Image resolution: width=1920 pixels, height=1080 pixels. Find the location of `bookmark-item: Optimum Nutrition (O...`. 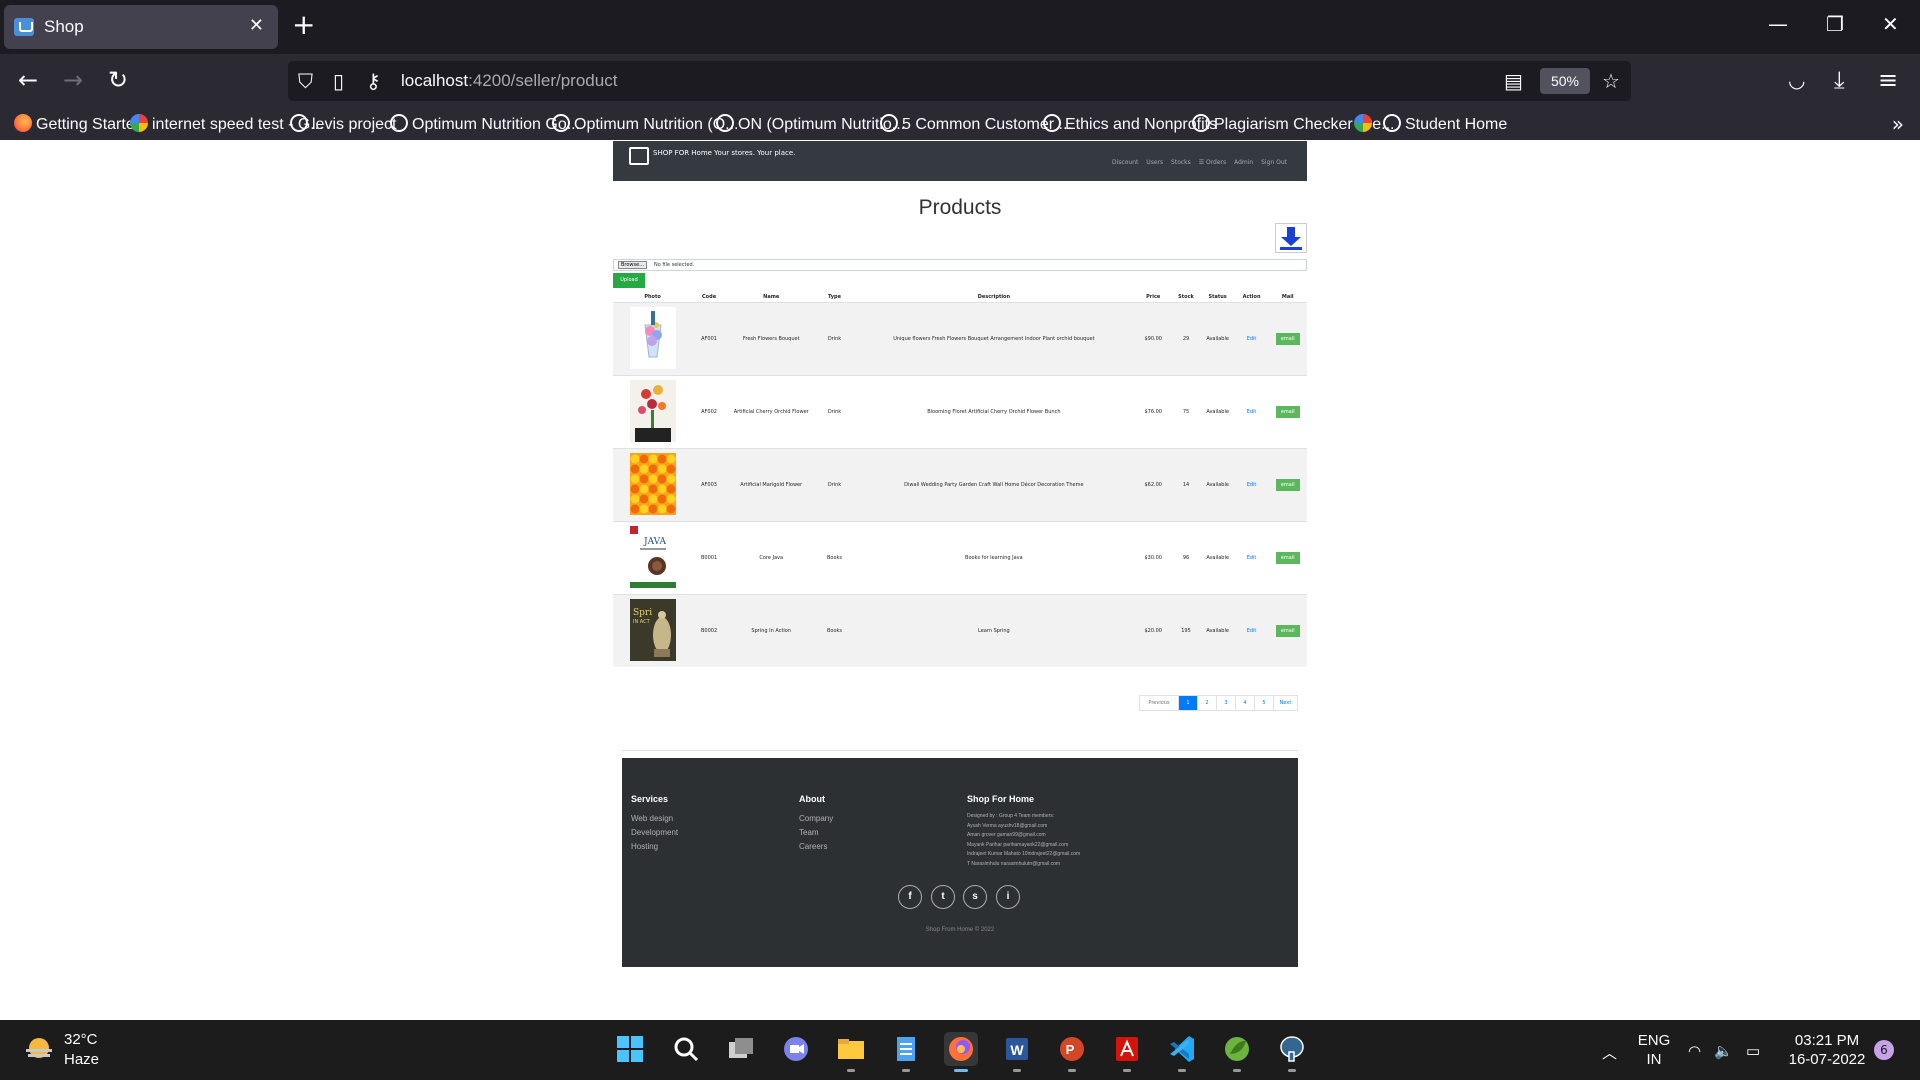

bookmark-item: Optimum Nutrition (O... is located at coordinates (645, 124).